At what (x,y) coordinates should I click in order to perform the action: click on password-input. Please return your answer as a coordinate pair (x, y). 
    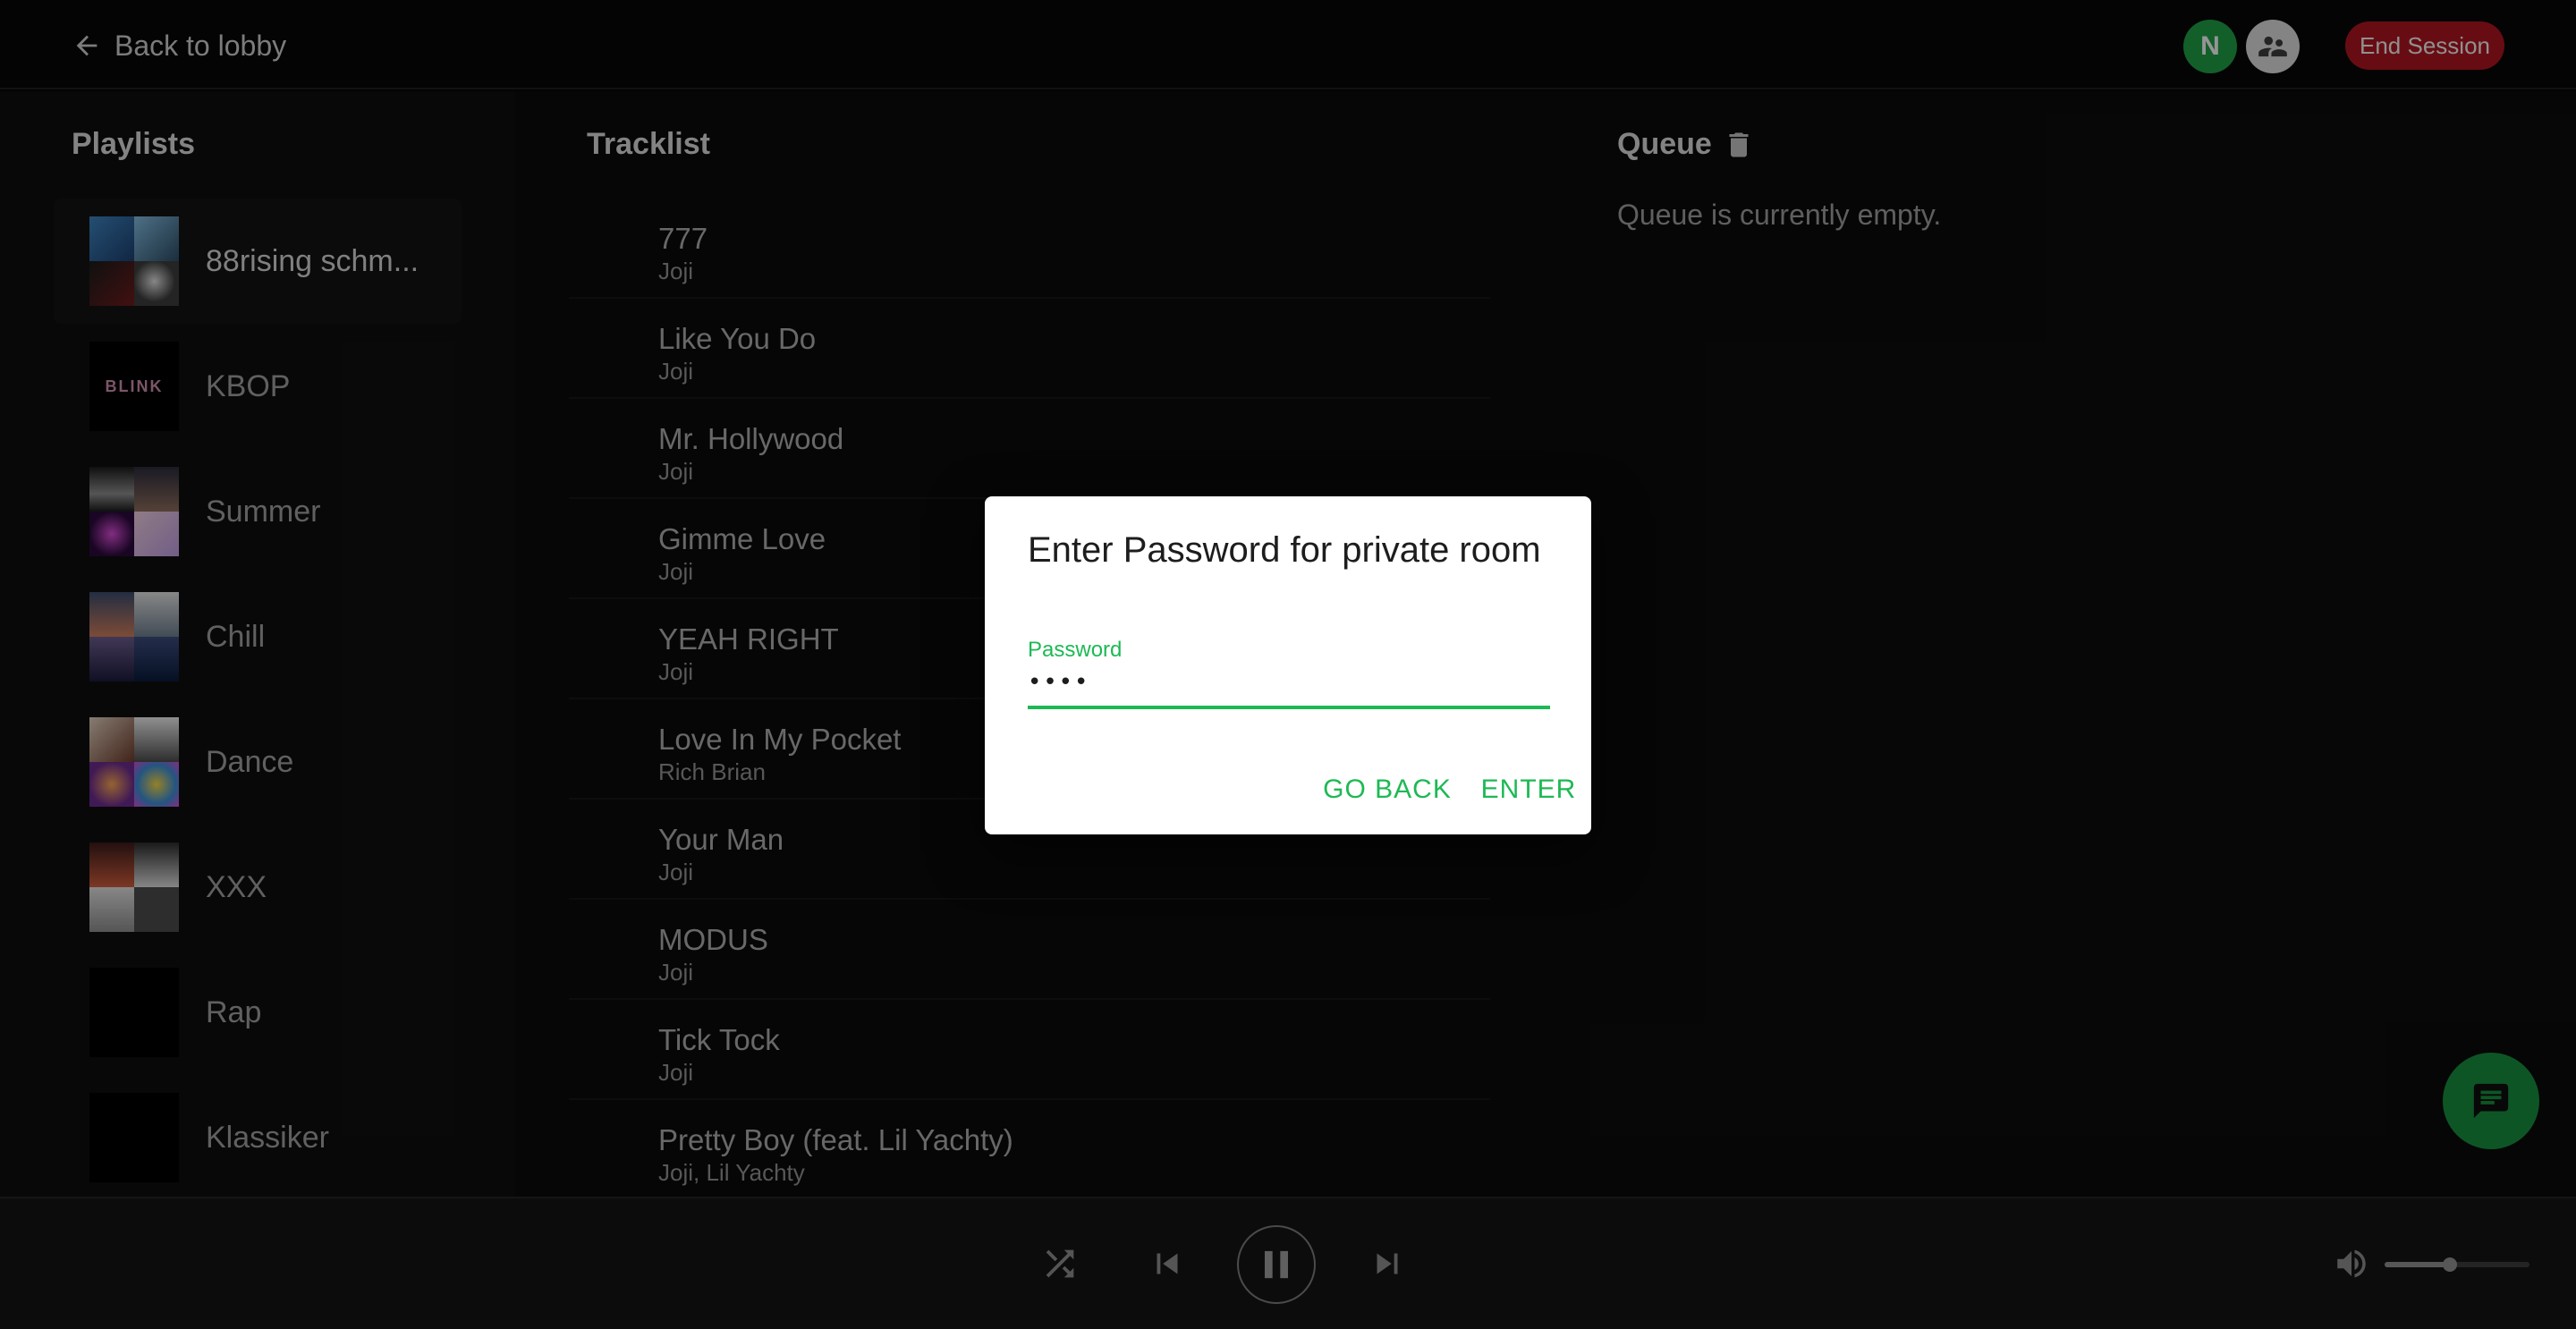
    Looking at the image, I should click on (1289, 687).